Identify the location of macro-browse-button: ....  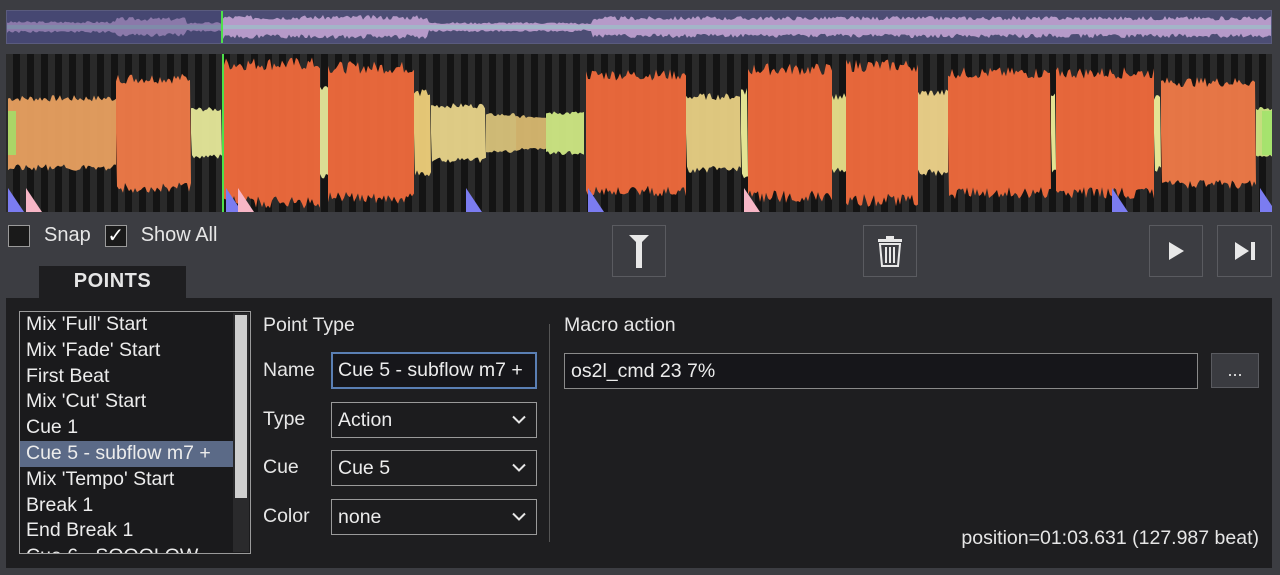
(1235, 370).